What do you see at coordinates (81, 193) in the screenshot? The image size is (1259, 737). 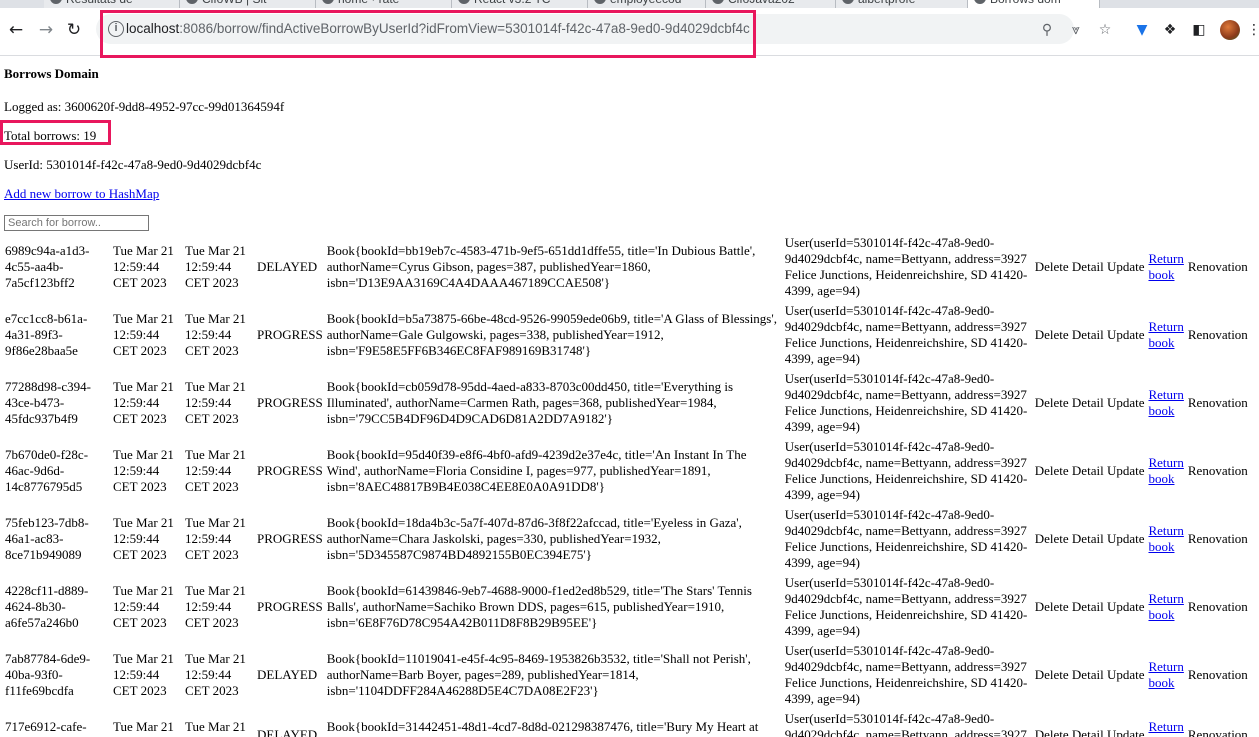 I see `add-borrow-link: Add new borrow to HashMap` at bounding box center [81, 193].